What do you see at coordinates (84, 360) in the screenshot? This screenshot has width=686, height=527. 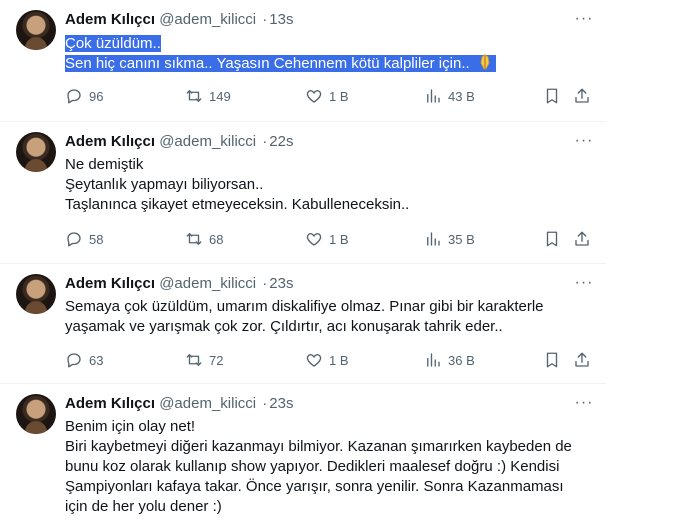 I see `reply-button: 63` at bounding box center [84, 360].